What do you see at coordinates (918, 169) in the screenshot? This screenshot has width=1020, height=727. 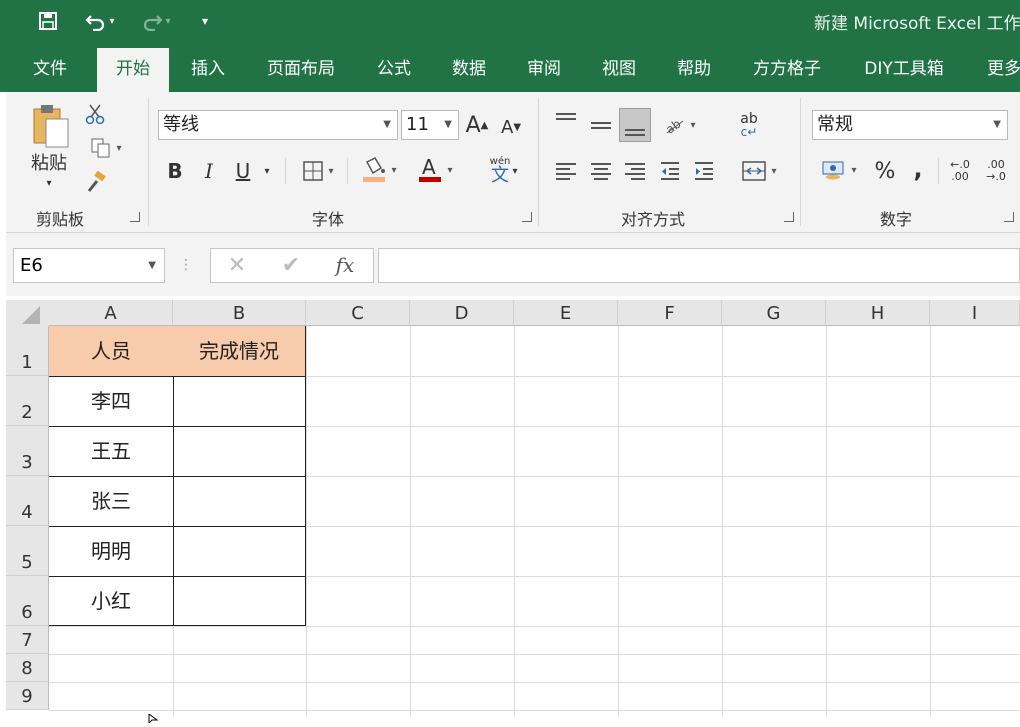 I see `comma-style-button: ,` at bounding box center [918, 169].